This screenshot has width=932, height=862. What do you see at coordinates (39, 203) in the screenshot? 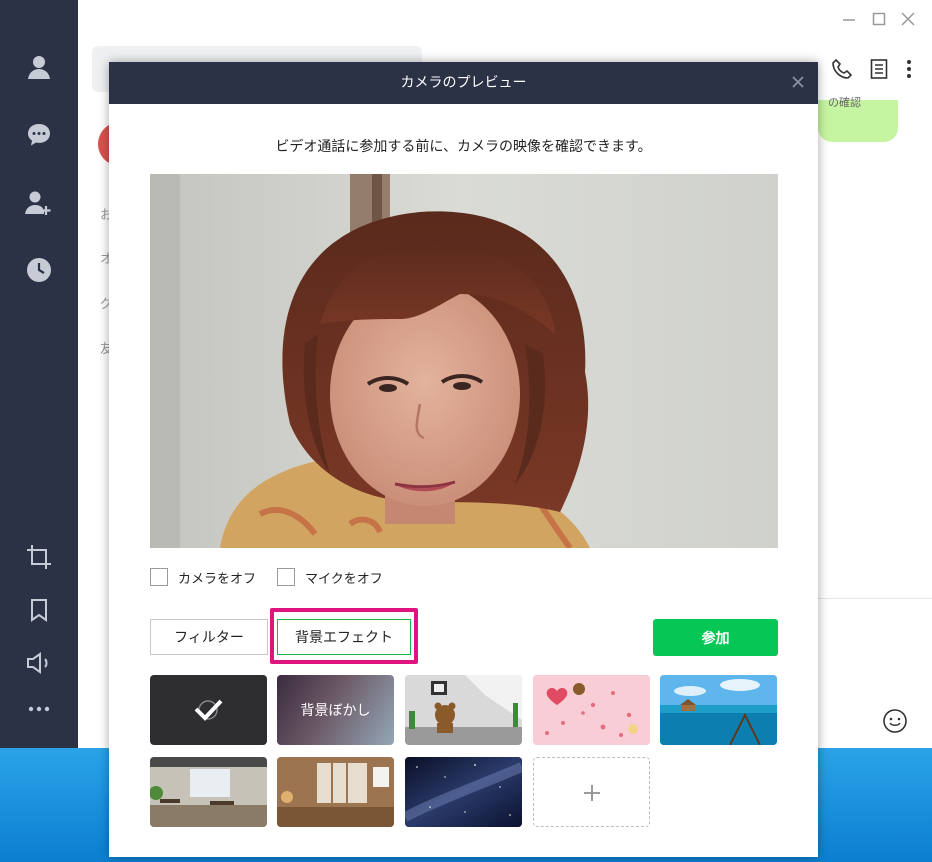
I see `add-friend-icon` at bounding box center [39, 203].